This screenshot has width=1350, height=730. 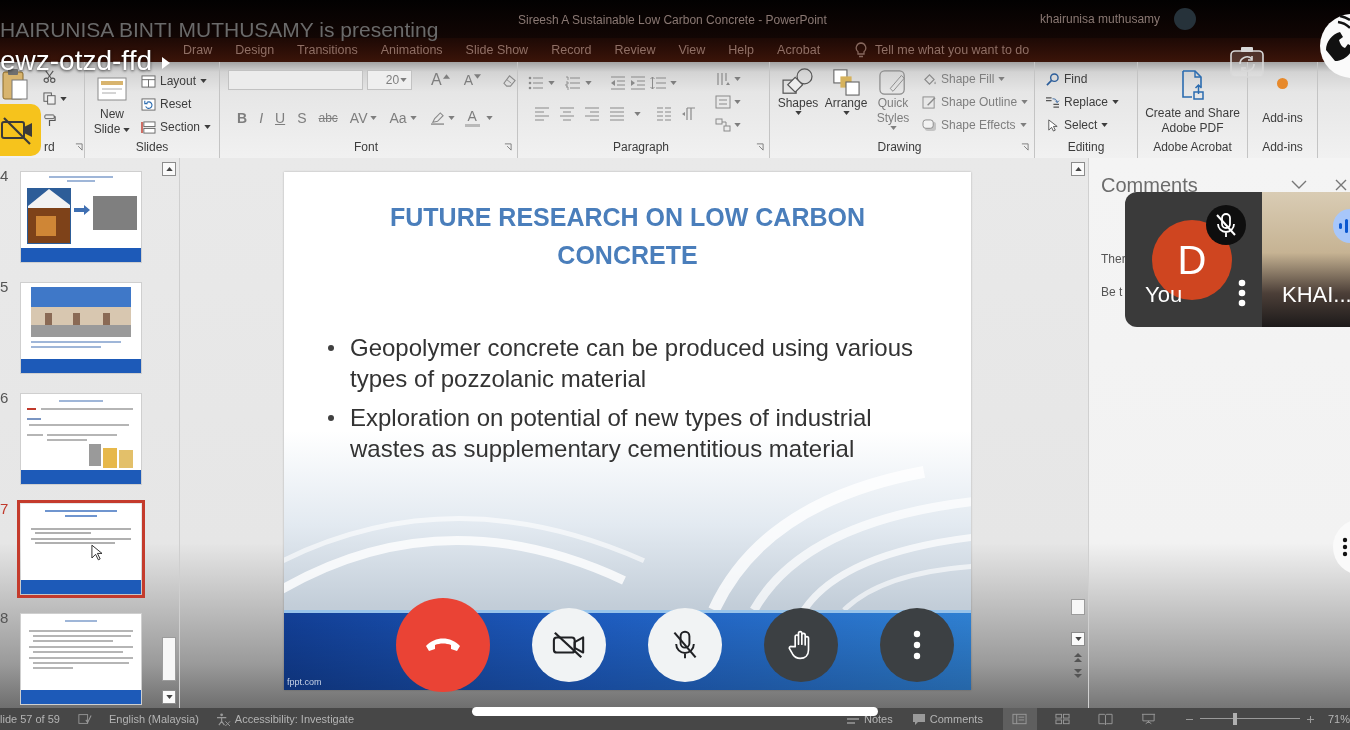 What do you see at coordinates (176, 104) in the screenshot?
I see `reset-button: Reset` at bounding box center [176, 104].